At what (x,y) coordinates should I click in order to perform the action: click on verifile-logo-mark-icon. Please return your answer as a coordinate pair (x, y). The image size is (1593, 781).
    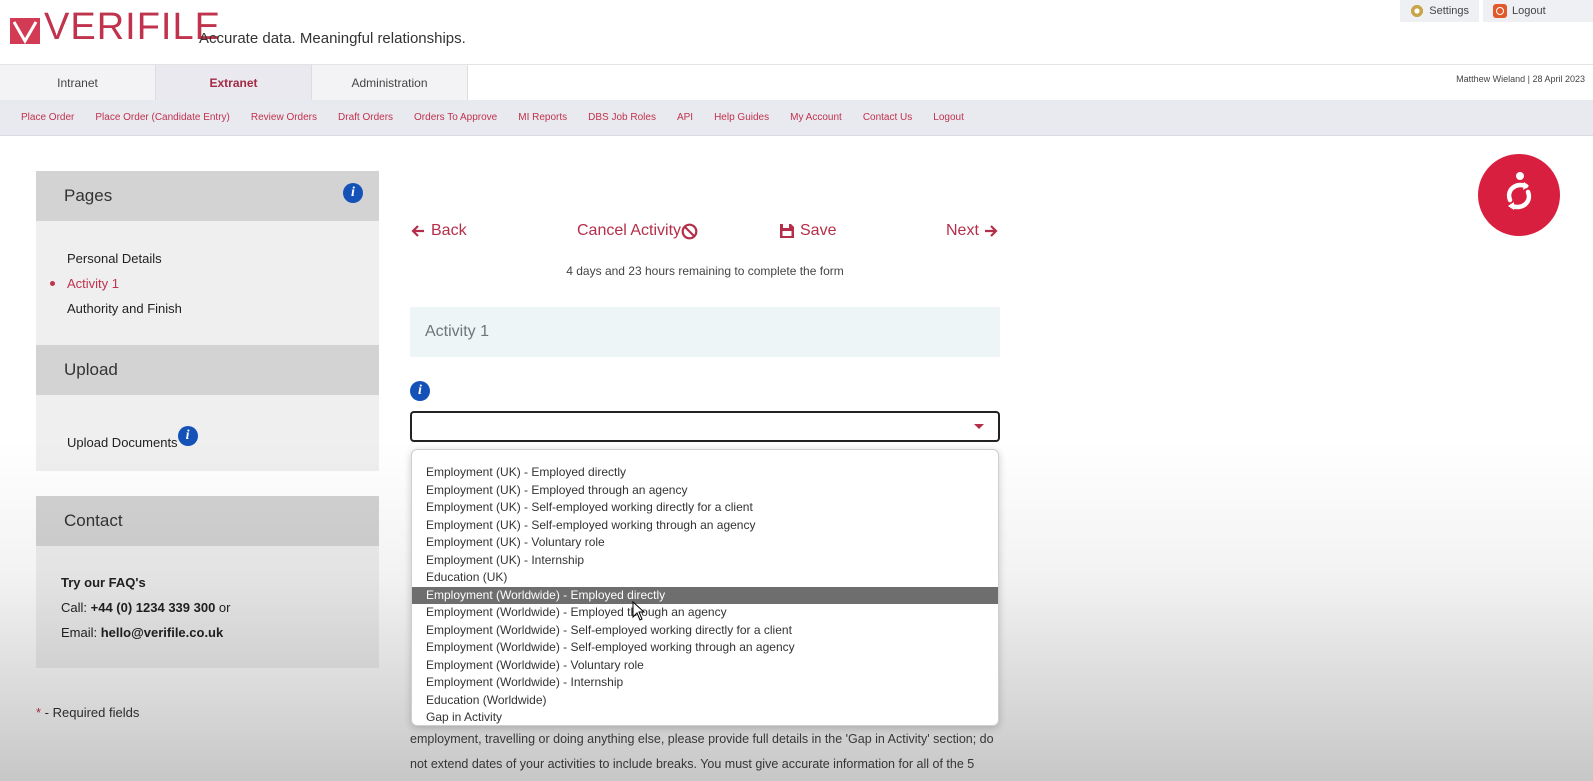
    Looking at the image, I should click on (25, 31).